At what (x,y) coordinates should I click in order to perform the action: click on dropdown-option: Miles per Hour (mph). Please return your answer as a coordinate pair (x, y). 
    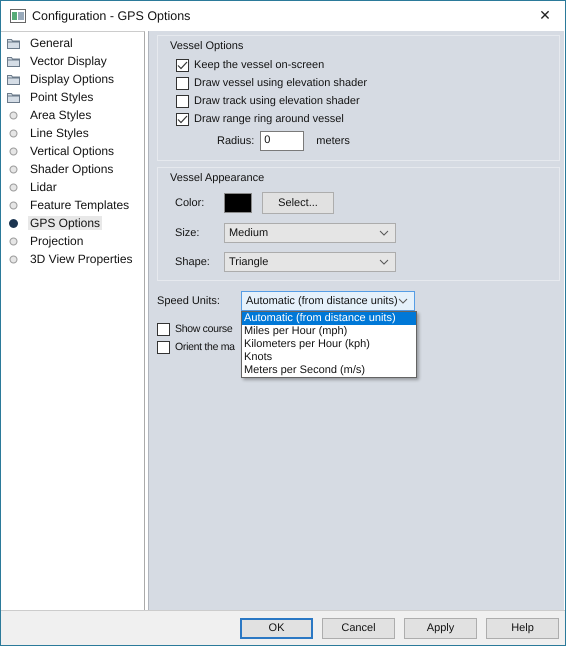
    Looking at the image, I should click on (329, 331).